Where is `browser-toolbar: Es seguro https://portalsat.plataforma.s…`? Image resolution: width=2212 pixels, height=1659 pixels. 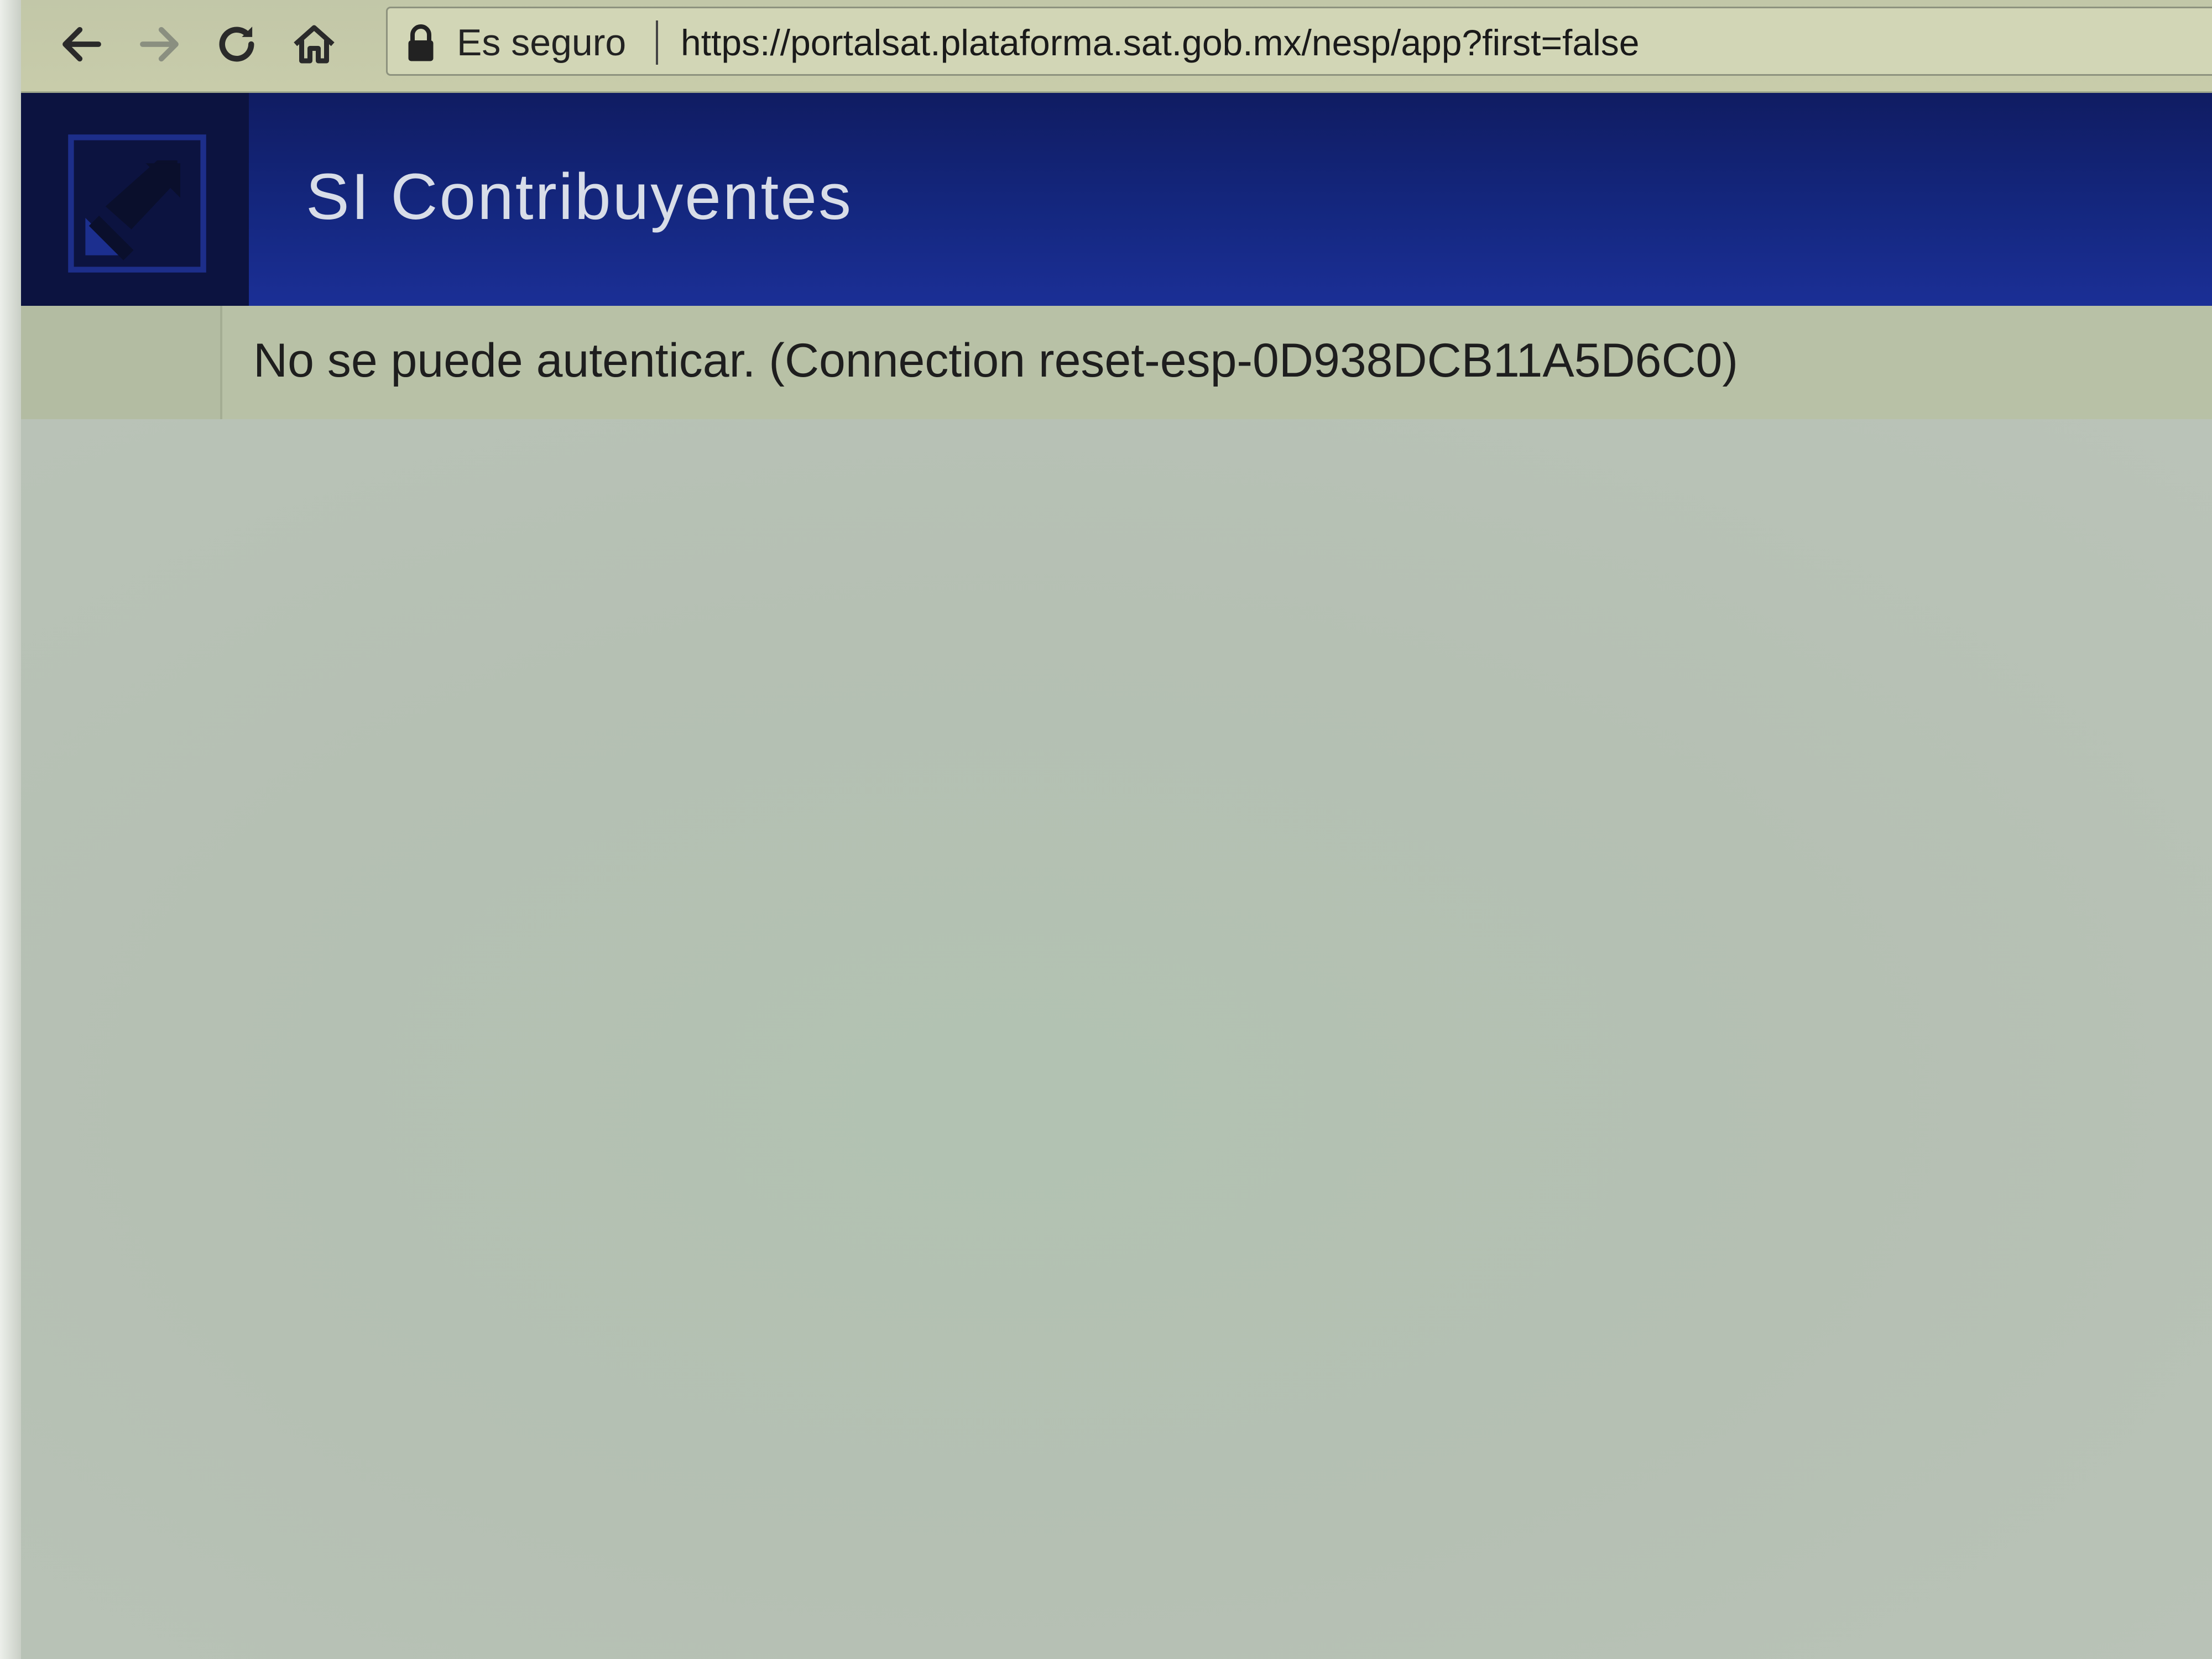
browser-toolbar: Es seguro https://portalsat.plataforma.s… is located at coordinates (1116, 46).